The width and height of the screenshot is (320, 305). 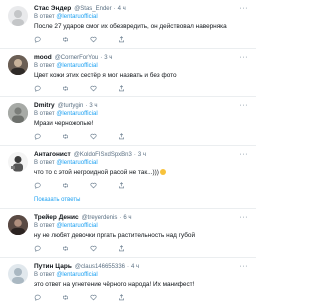 I want to click on show-replies-link: Показать ответы, so click(x=128, y=201).